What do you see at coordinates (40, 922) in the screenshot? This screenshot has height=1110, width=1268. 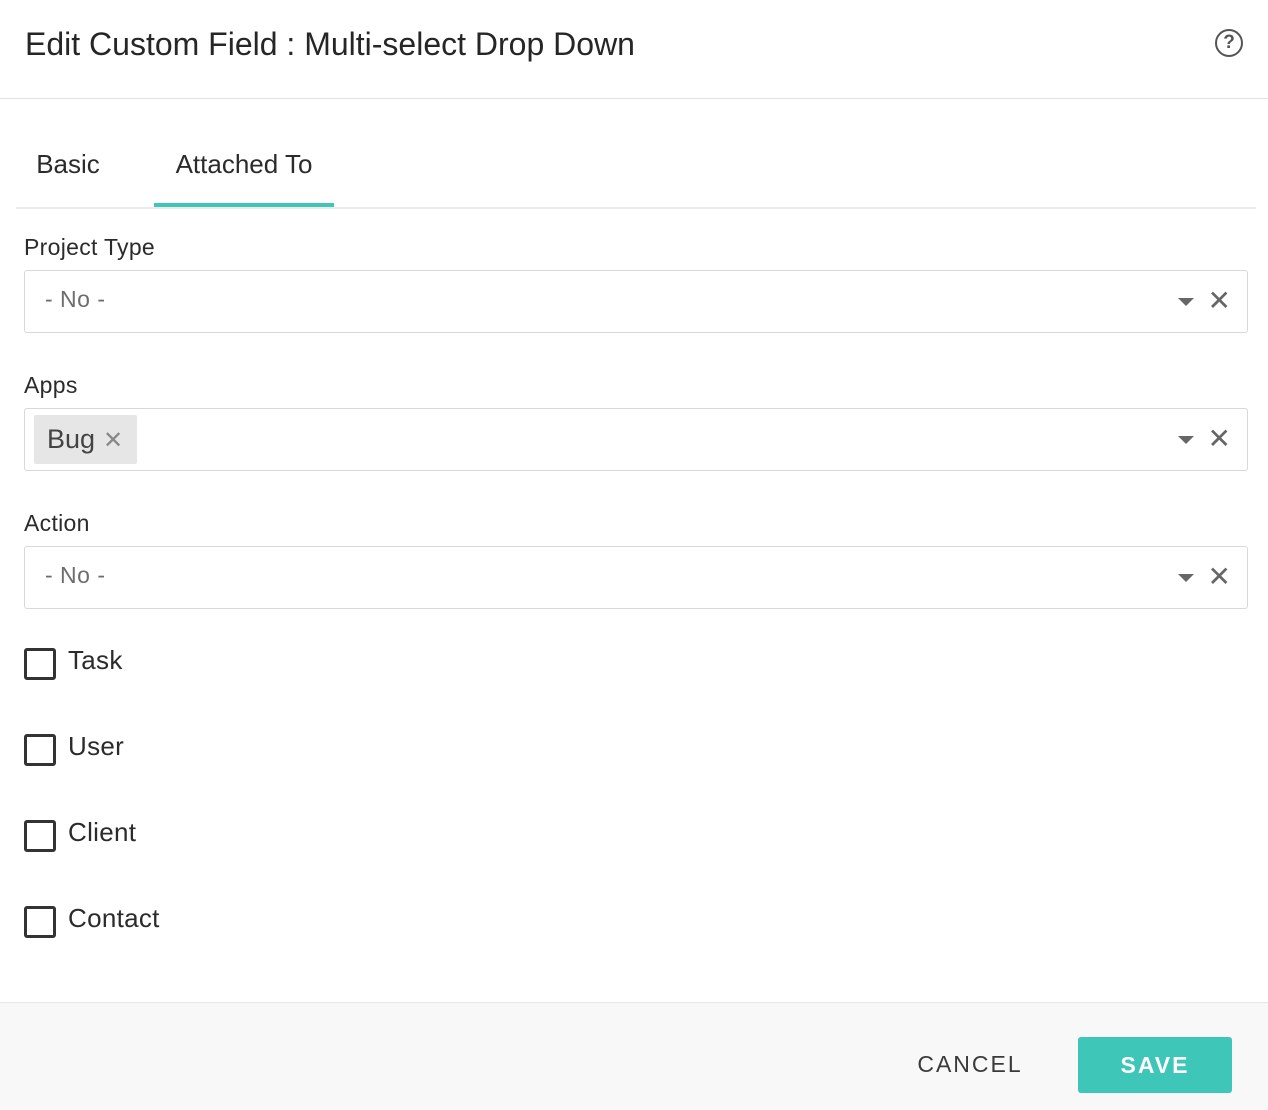 I see `contact-checkbox` at bounding box center [40, 922].